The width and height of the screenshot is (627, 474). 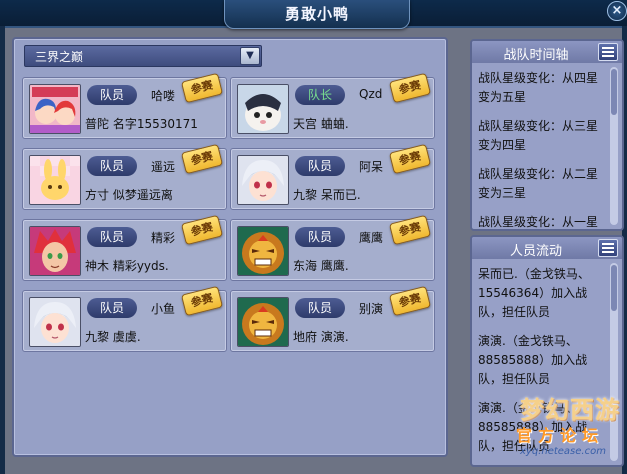 What do you see at coordinates (327, 195) in the screenshot?
I see `member-info: 九黎 呆而已.` at bounding box center [327, 195].